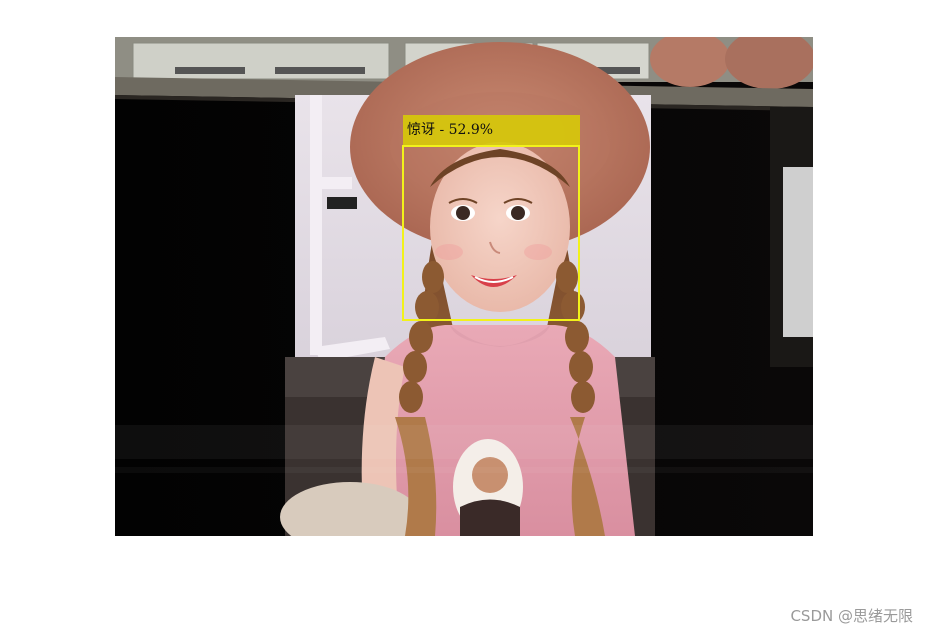  Describe the element at coordinates (851, 616) in the screenshot. I see `csdn-watermark: CSDN @思绪无限` at that location.